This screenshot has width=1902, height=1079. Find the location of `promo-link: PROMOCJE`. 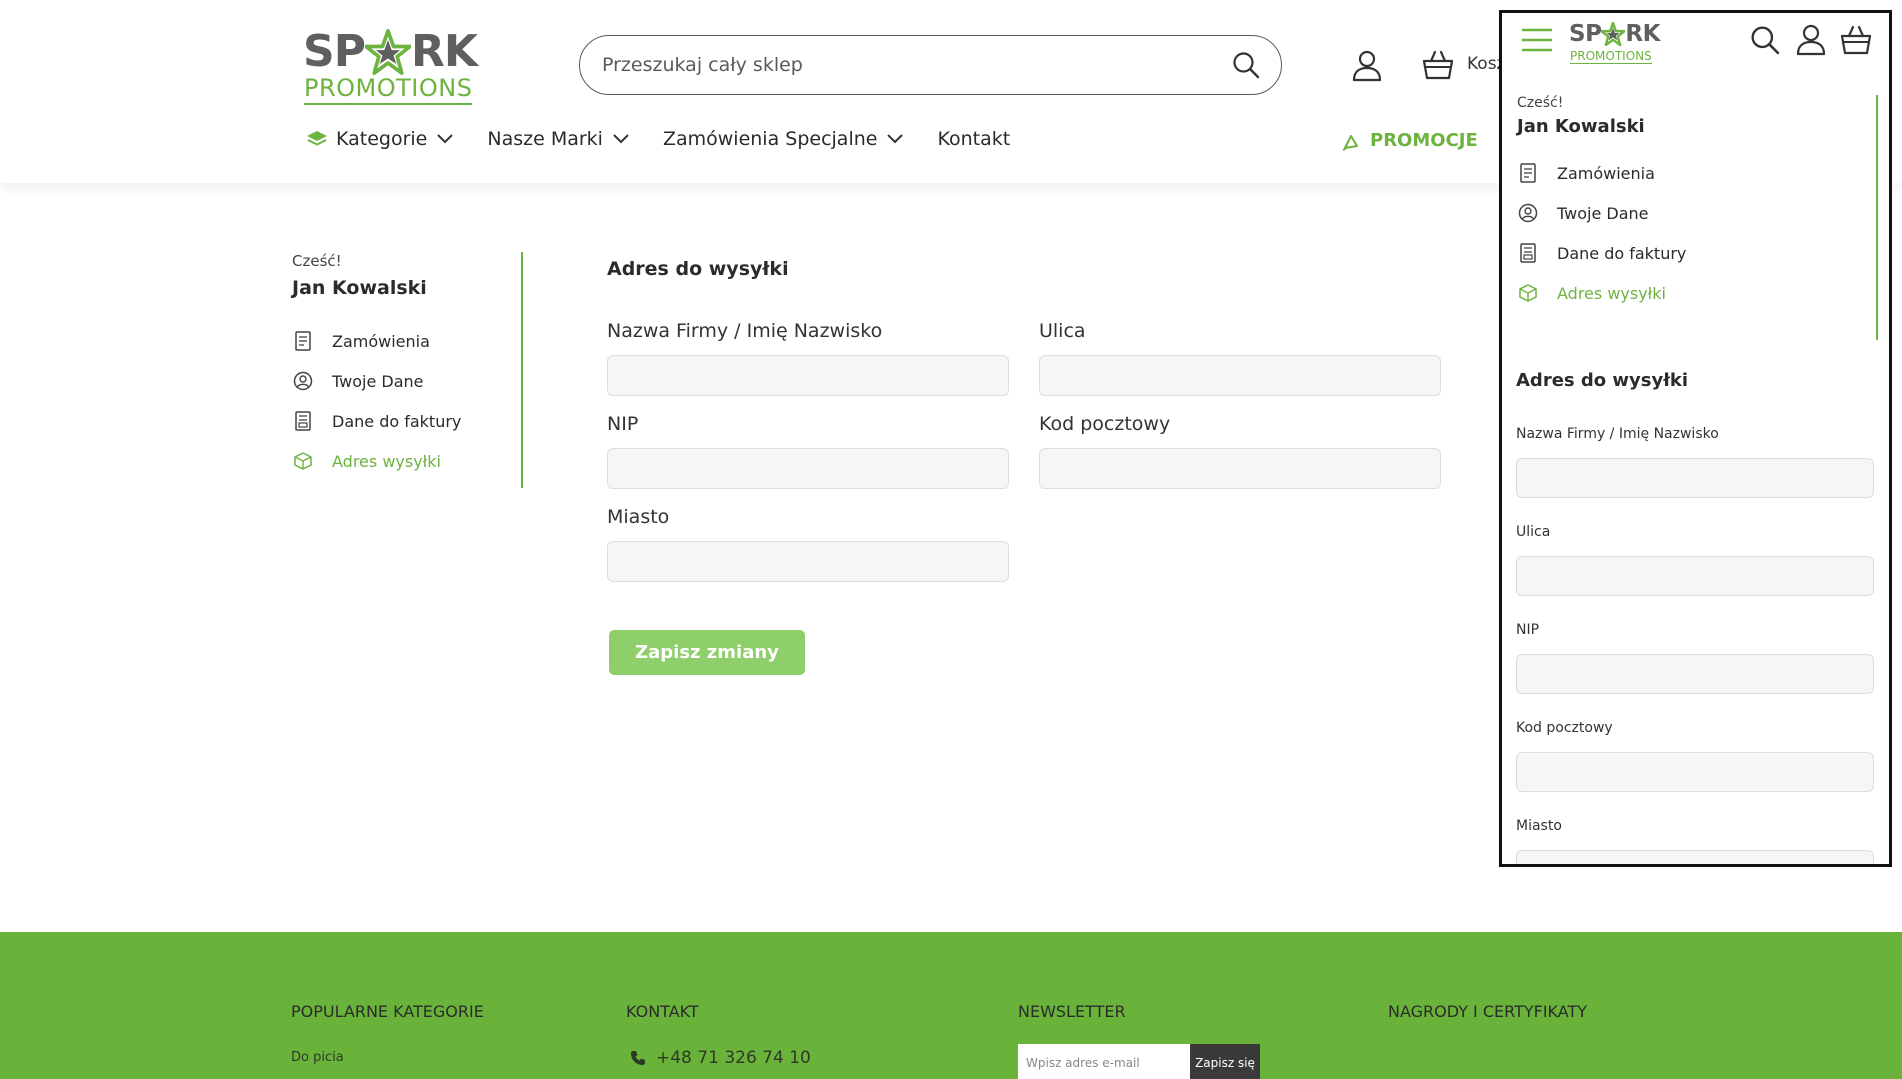

promo-link: PROMOCJE is located at coordinates (1410, 140).